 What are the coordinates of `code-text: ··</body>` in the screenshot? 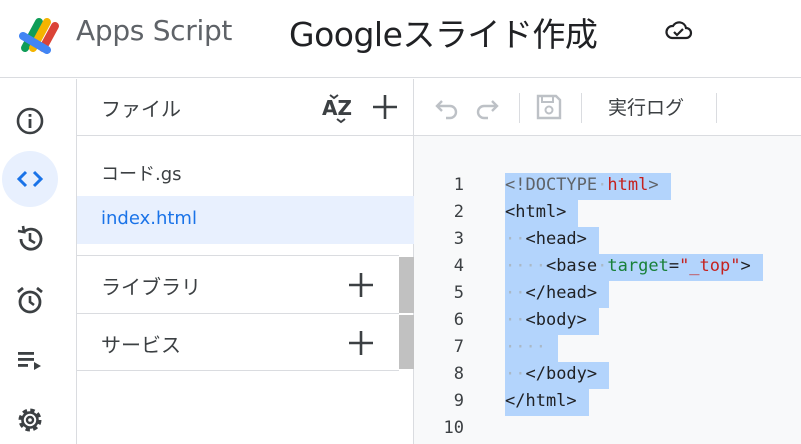 It's located at (557, 375).